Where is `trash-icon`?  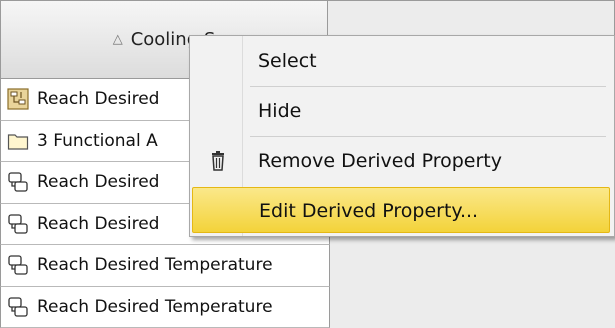
trash-icon is located at coordinates (218, 161).